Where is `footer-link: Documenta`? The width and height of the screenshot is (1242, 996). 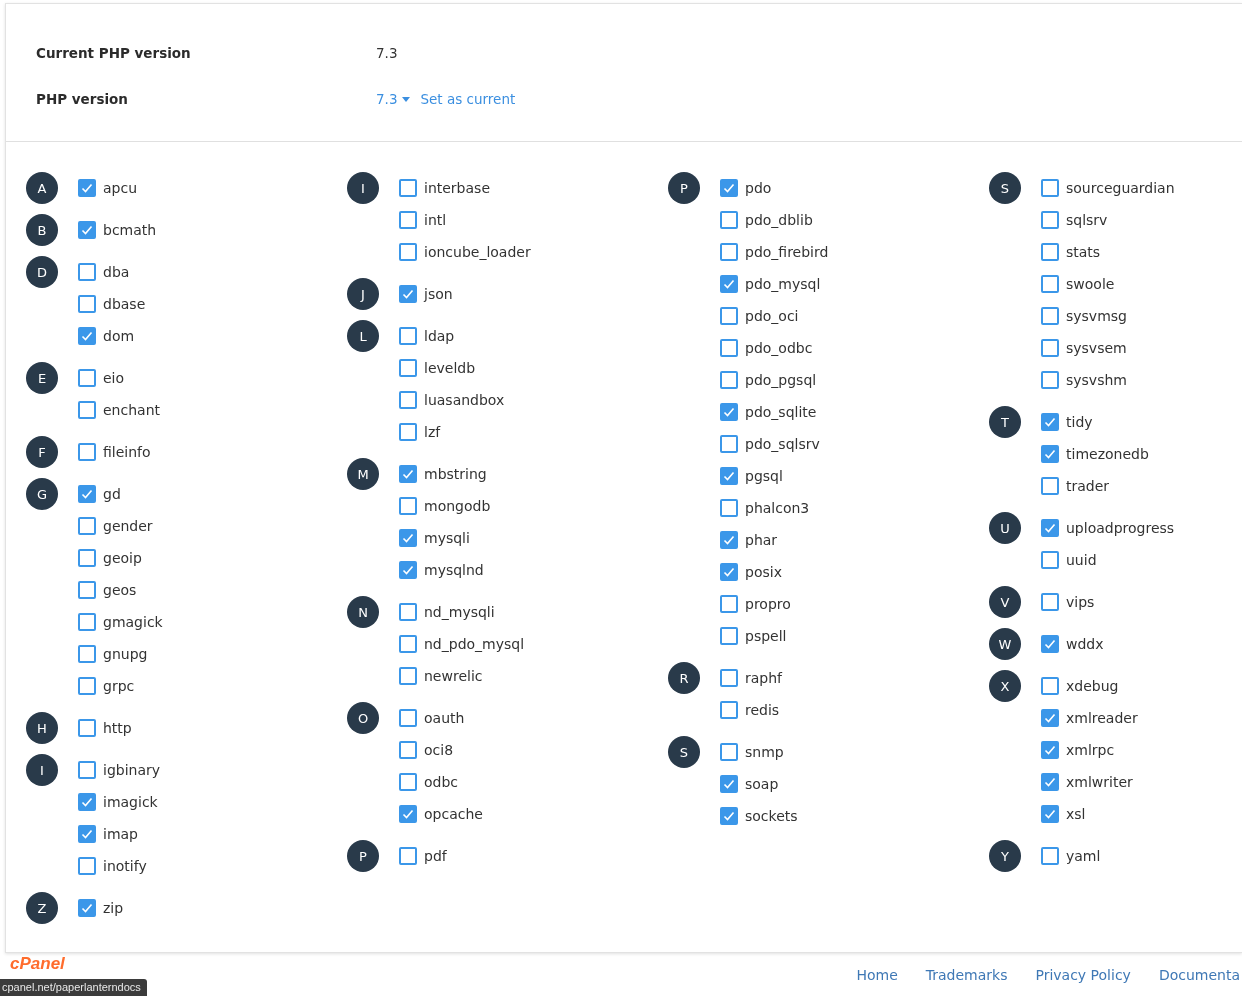 footer-link: Documenta is located at coordinates (1199, 974).